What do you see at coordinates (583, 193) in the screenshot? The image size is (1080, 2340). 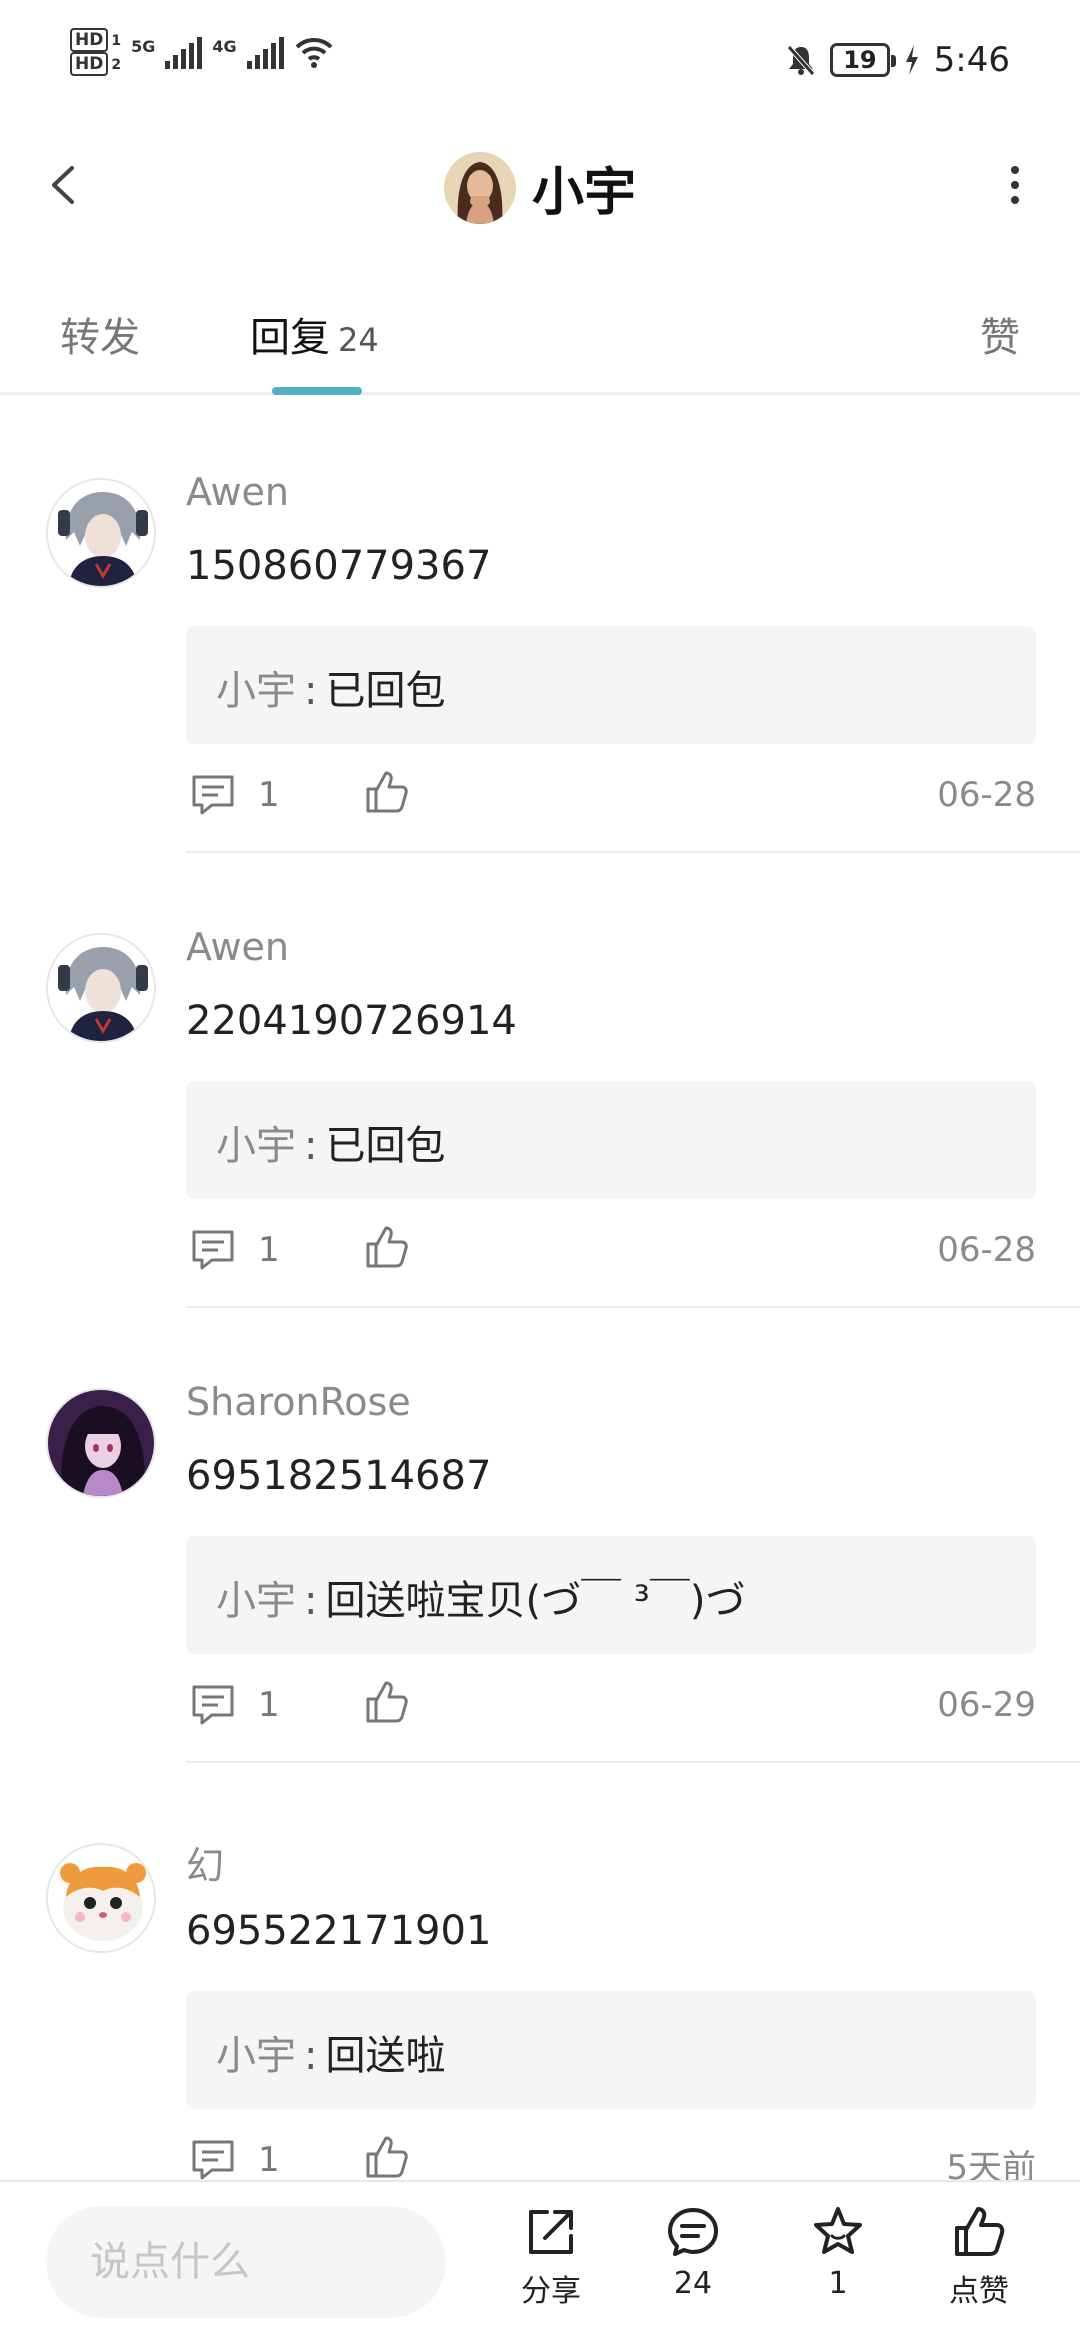 I see `page-title: 小宇` at bounding box center [583, 193].